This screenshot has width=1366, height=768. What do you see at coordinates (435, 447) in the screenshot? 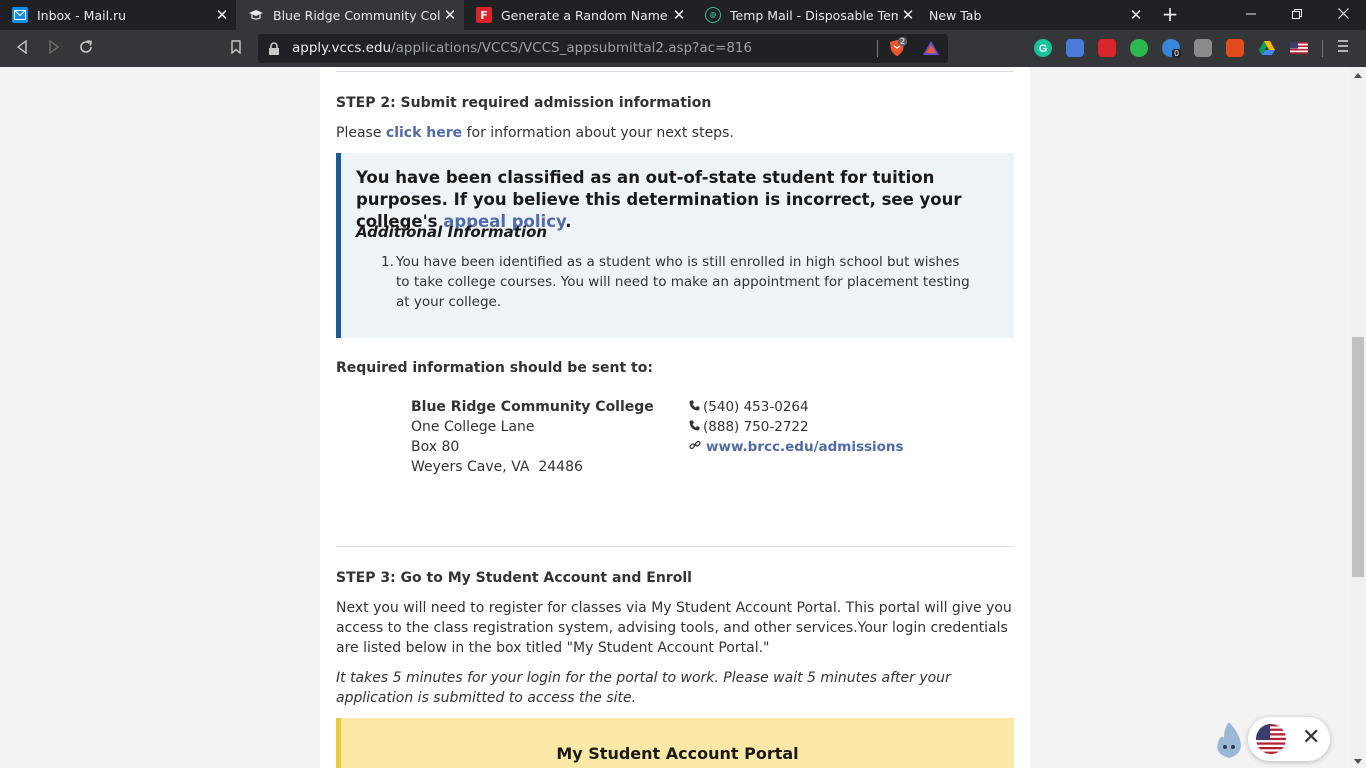
I see `address-line: Box 80` at bounding box center [435, 447].